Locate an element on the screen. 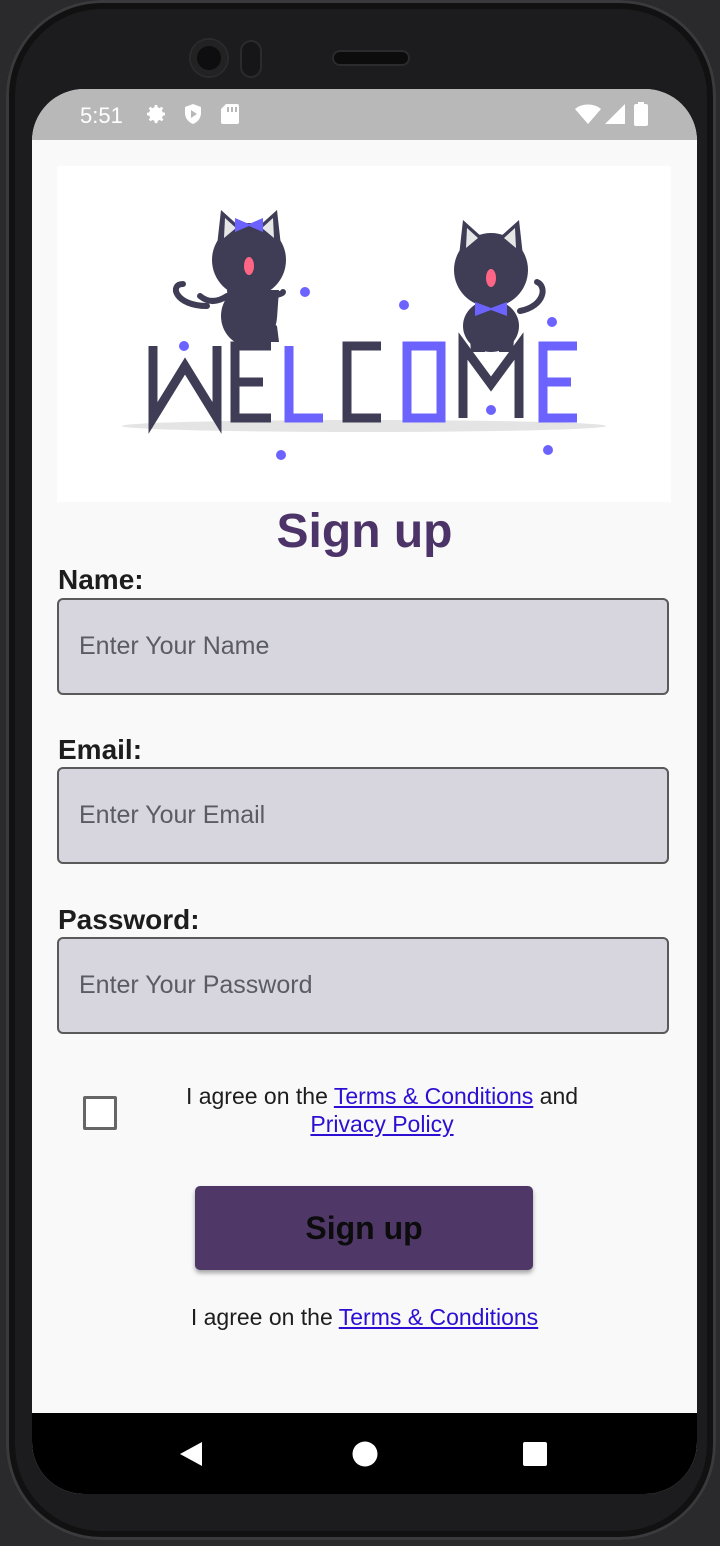 The height and width of the screenshot is (1546, 720). signal-icon is located at coordinates (615, 114).